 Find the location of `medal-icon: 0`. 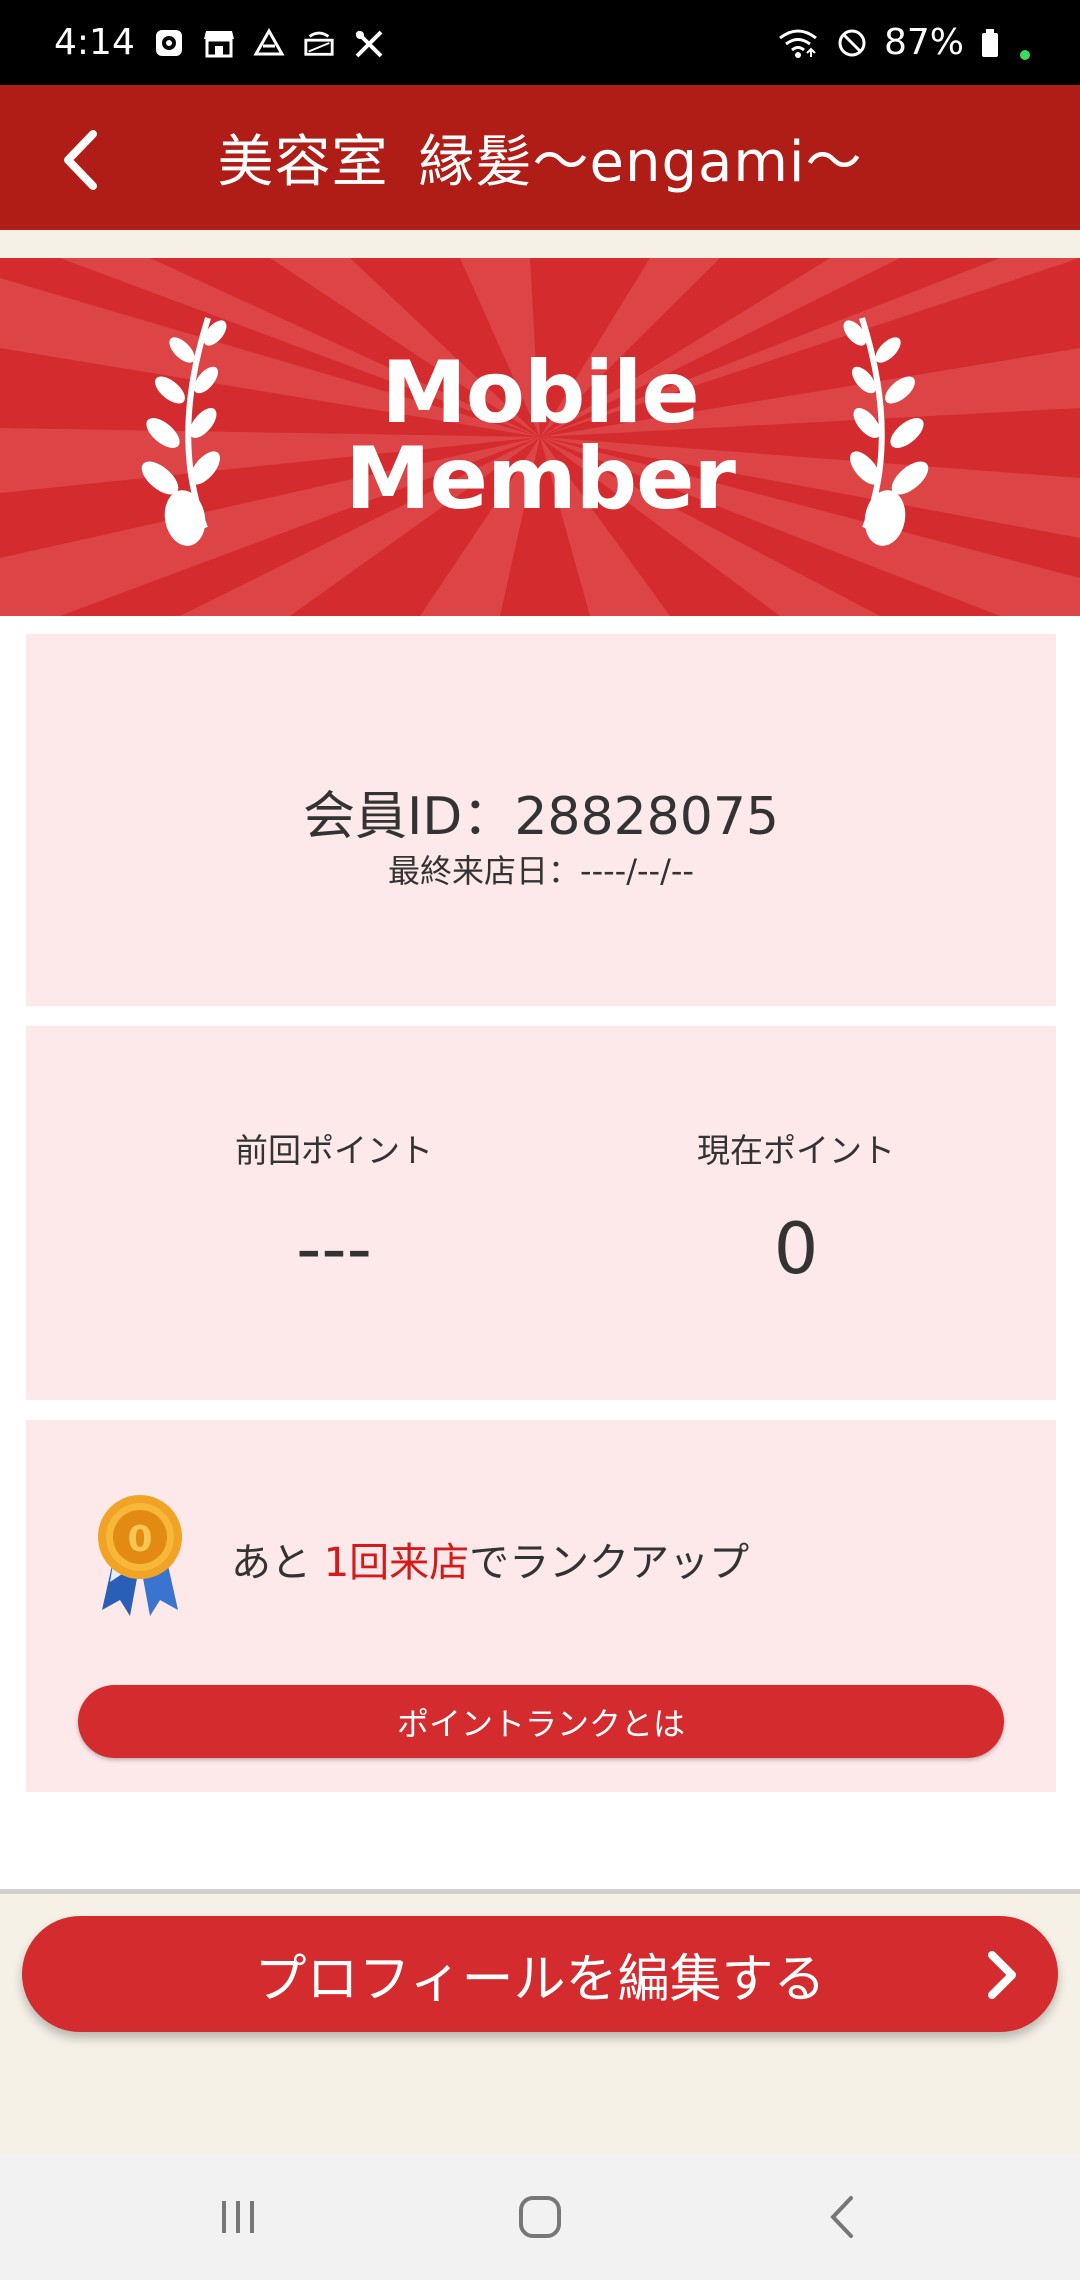

medal-icon: 0 is located at coordinates (140, 1559).